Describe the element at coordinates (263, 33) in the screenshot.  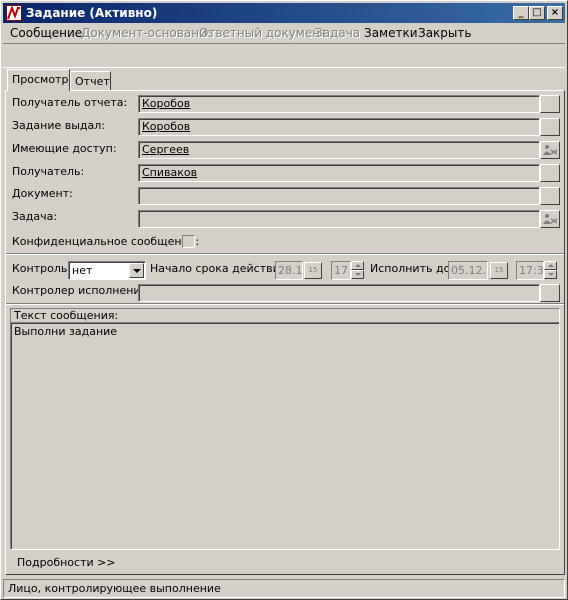
I see `menu-reply-document: Ответный документ` at that location.